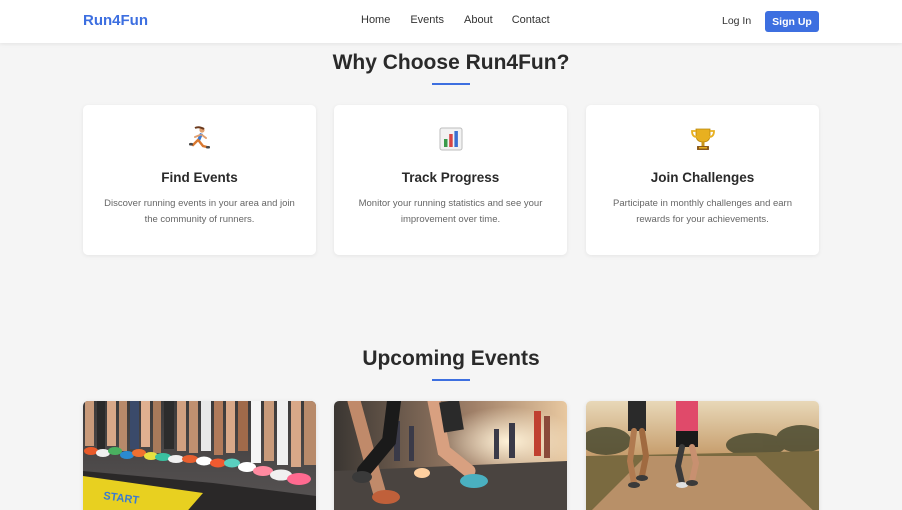 The image size is (902, 510). Describe the element at coordinates (792, 21) in the screenshot. I see `signup-button: Sign Up` at that location.